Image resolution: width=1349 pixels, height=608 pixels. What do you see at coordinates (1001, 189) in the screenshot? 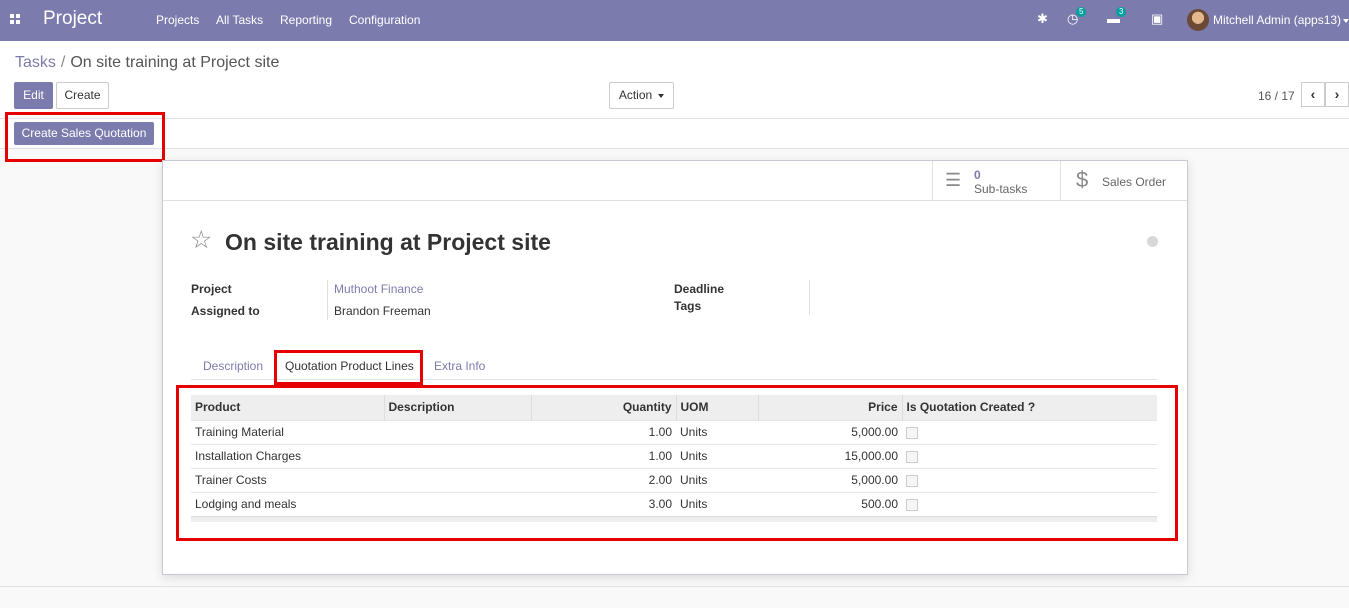
I see `subtasks-label: Sub-tasks` at bounding box center [1001, 189].